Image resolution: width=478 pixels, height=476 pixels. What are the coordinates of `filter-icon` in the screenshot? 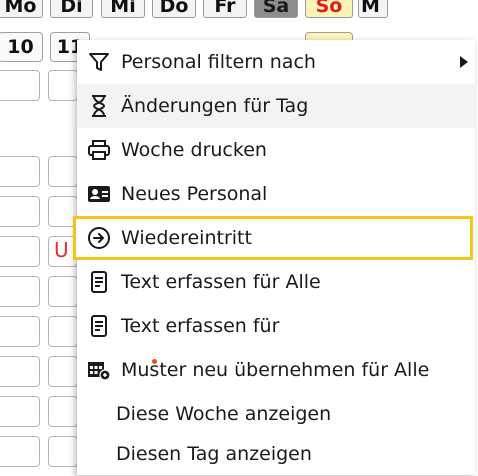 It's located at (99, 62).